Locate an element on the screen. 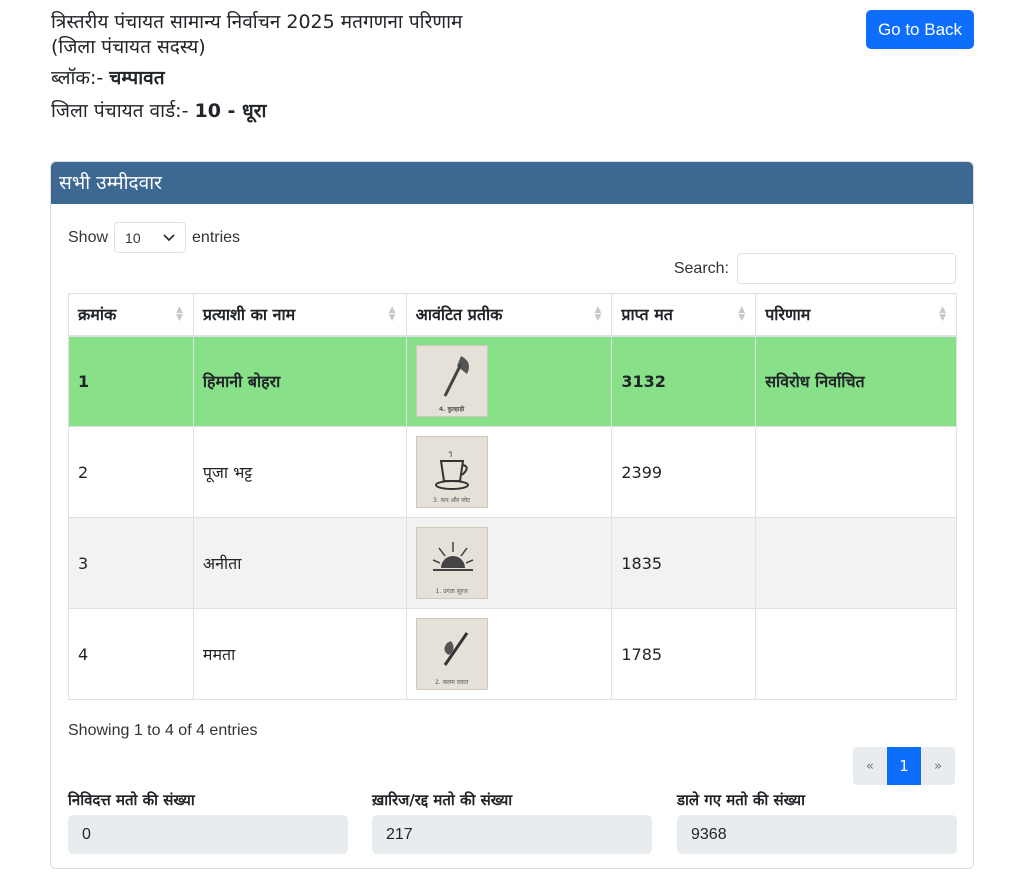  cup-saucer-icon: 3. कप और प्लेट is located at coordinates (451, 472).